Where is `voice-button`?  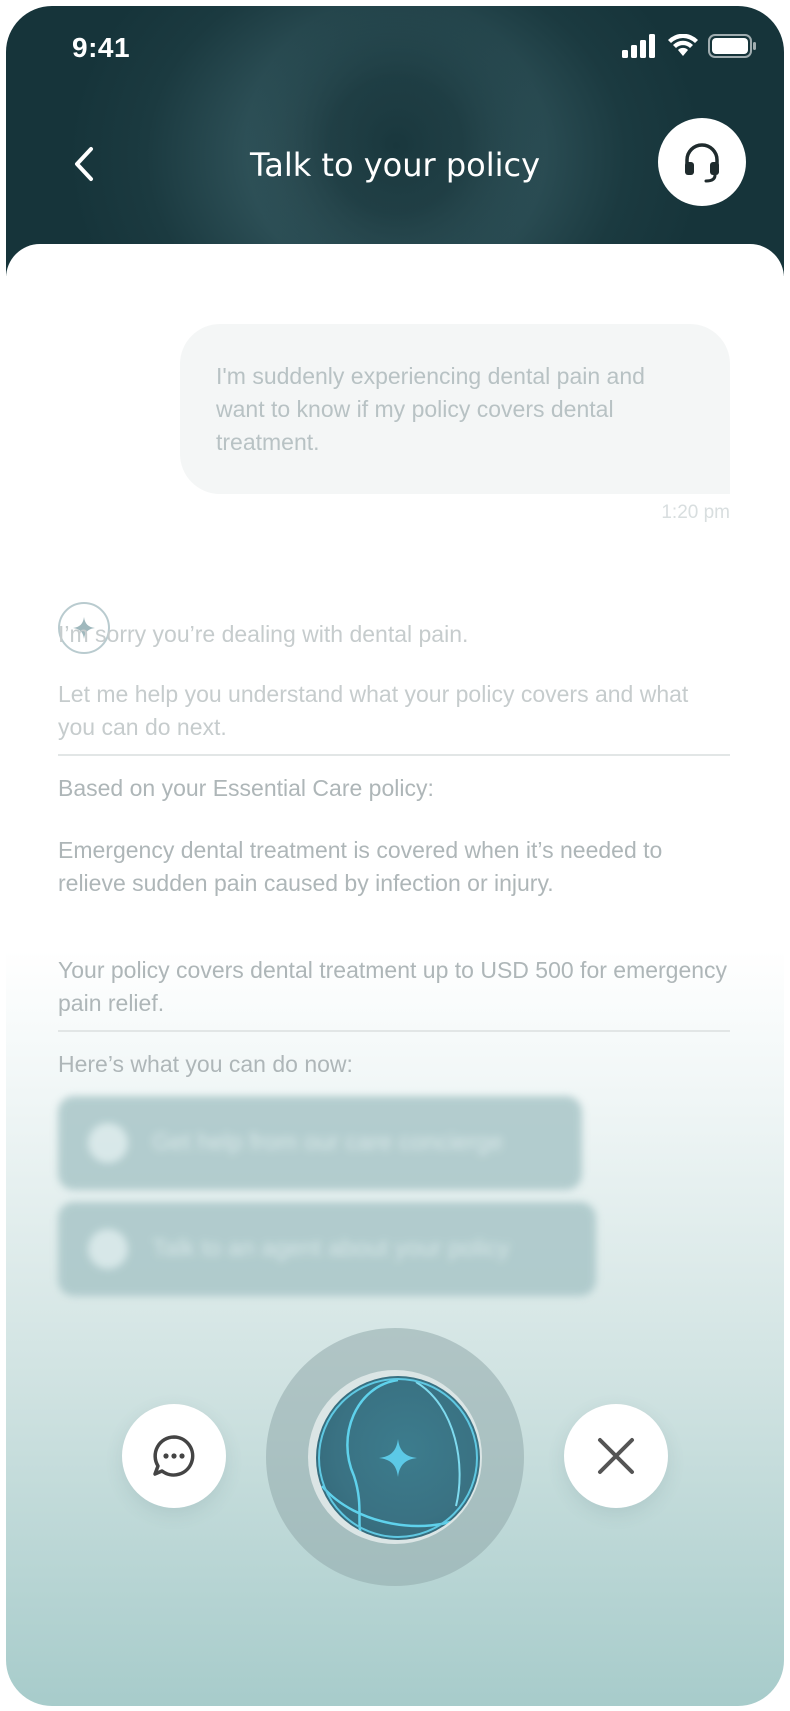
voice-button is located at coordinates (398, 1458).